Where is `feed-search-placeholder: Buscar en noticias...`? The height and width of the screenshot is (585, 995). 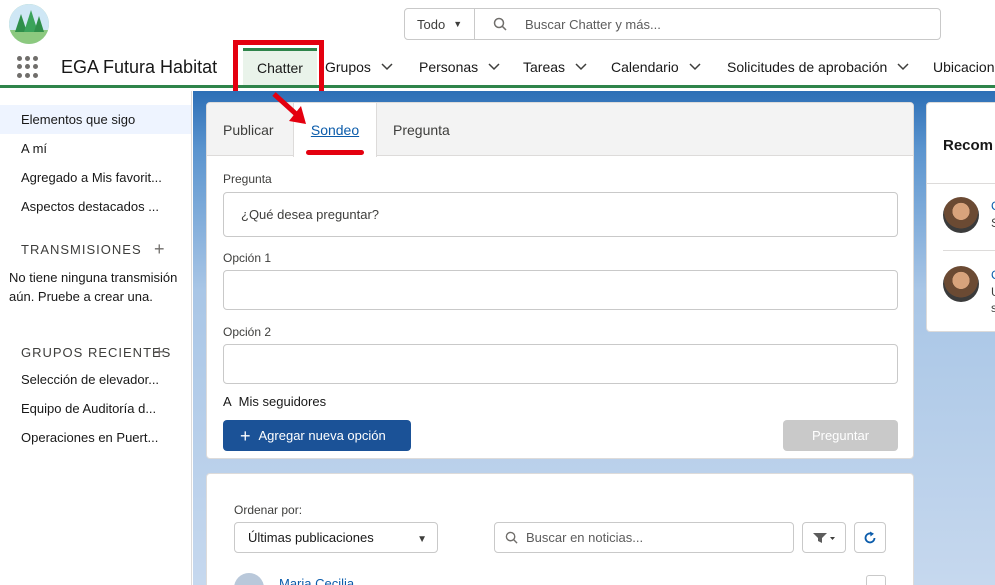
feed-search-placeholder: Buscar en noticias... is located at coordinates (585, 537).